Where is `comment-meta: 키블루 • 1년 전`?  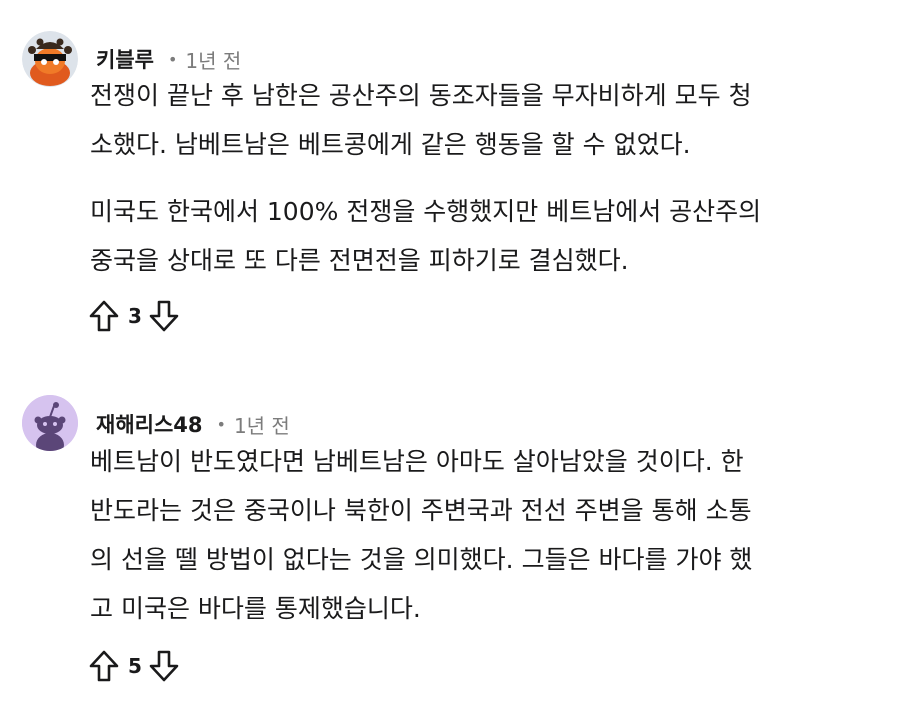 comment-meta: 키블루 • 1년 전 is located at coordinates (168, 59).